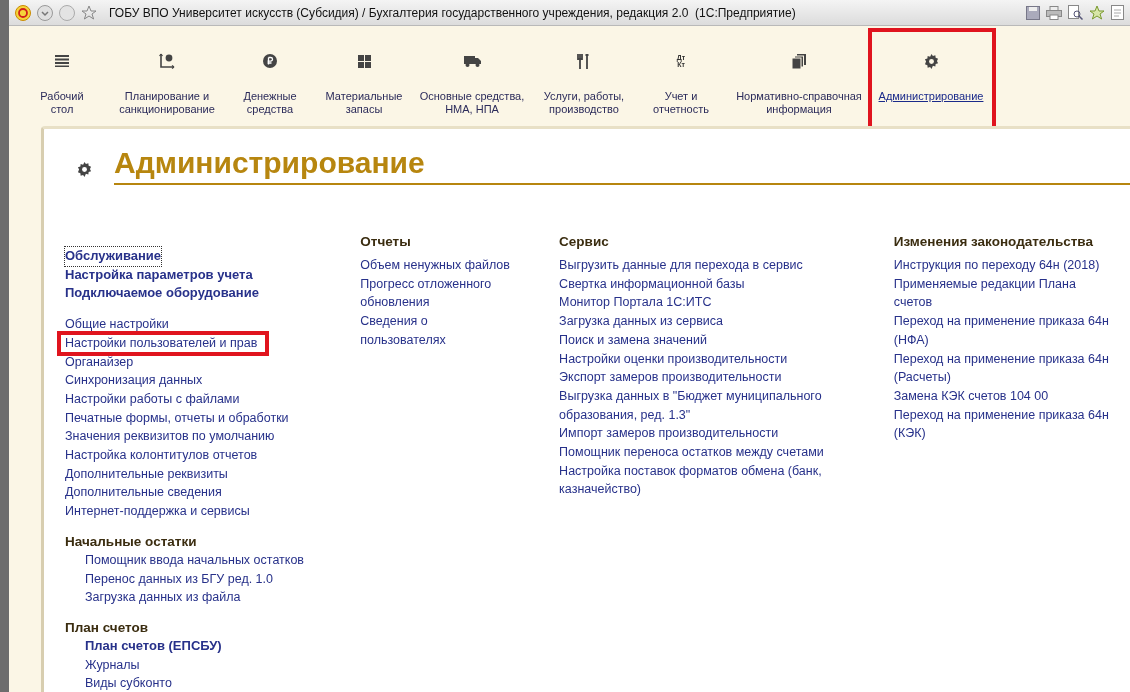  What do you see at coordinates (971, 396) in the screenshot?
I see `link: Замена КЭК счетов 104 00` at bounding box center [971, 396].